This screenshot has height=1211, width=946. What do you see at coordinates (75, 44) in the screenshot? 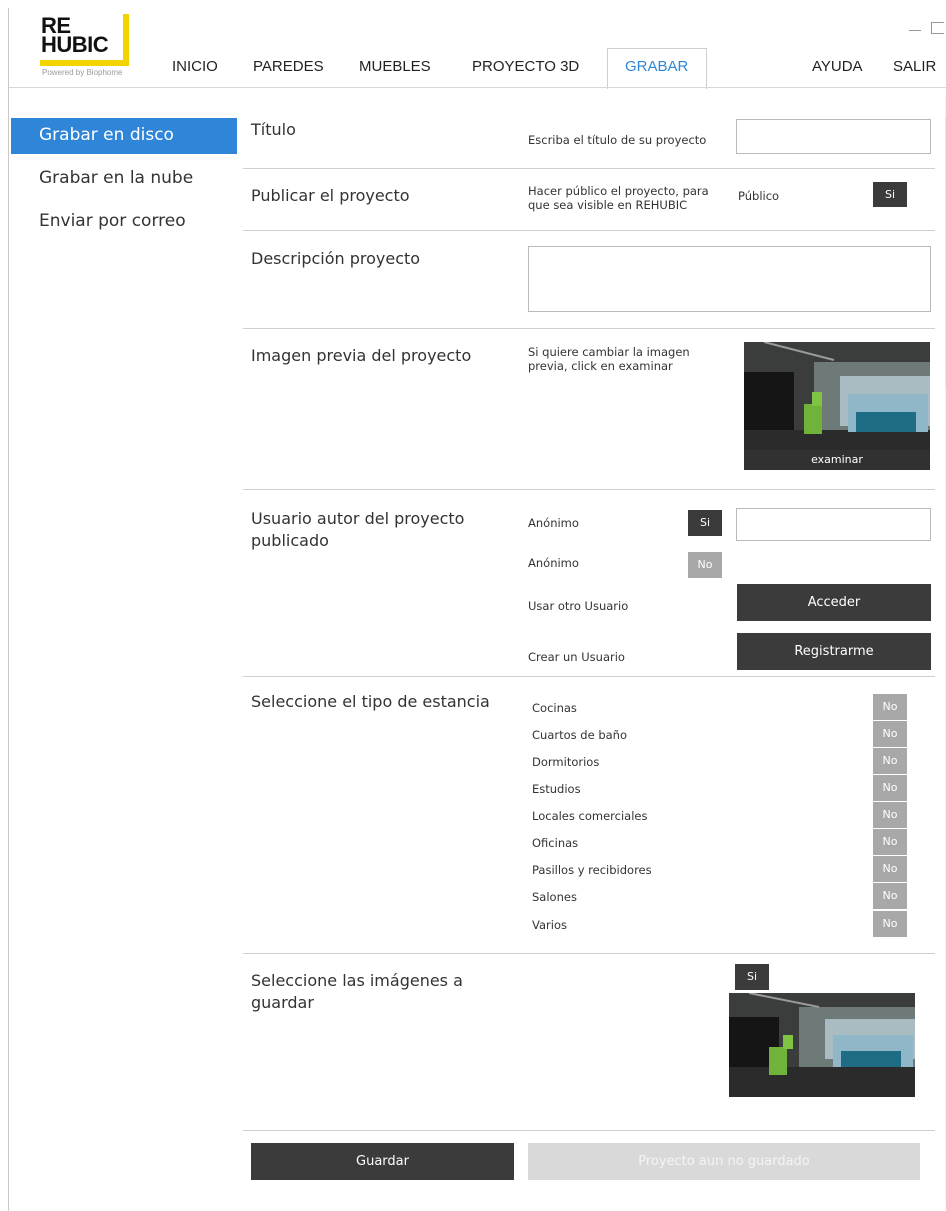
I see `logo-line-2: HUBIC` at bounding box center [75, 44].